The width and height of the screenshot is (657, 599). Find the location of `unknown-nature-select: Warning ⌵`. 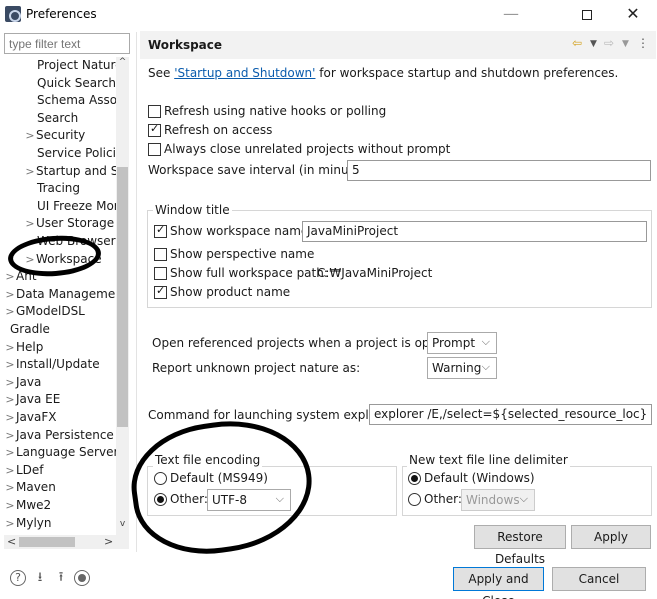

unknown-nature-select: Warning ⌵ is located at coordinates (462, 368).